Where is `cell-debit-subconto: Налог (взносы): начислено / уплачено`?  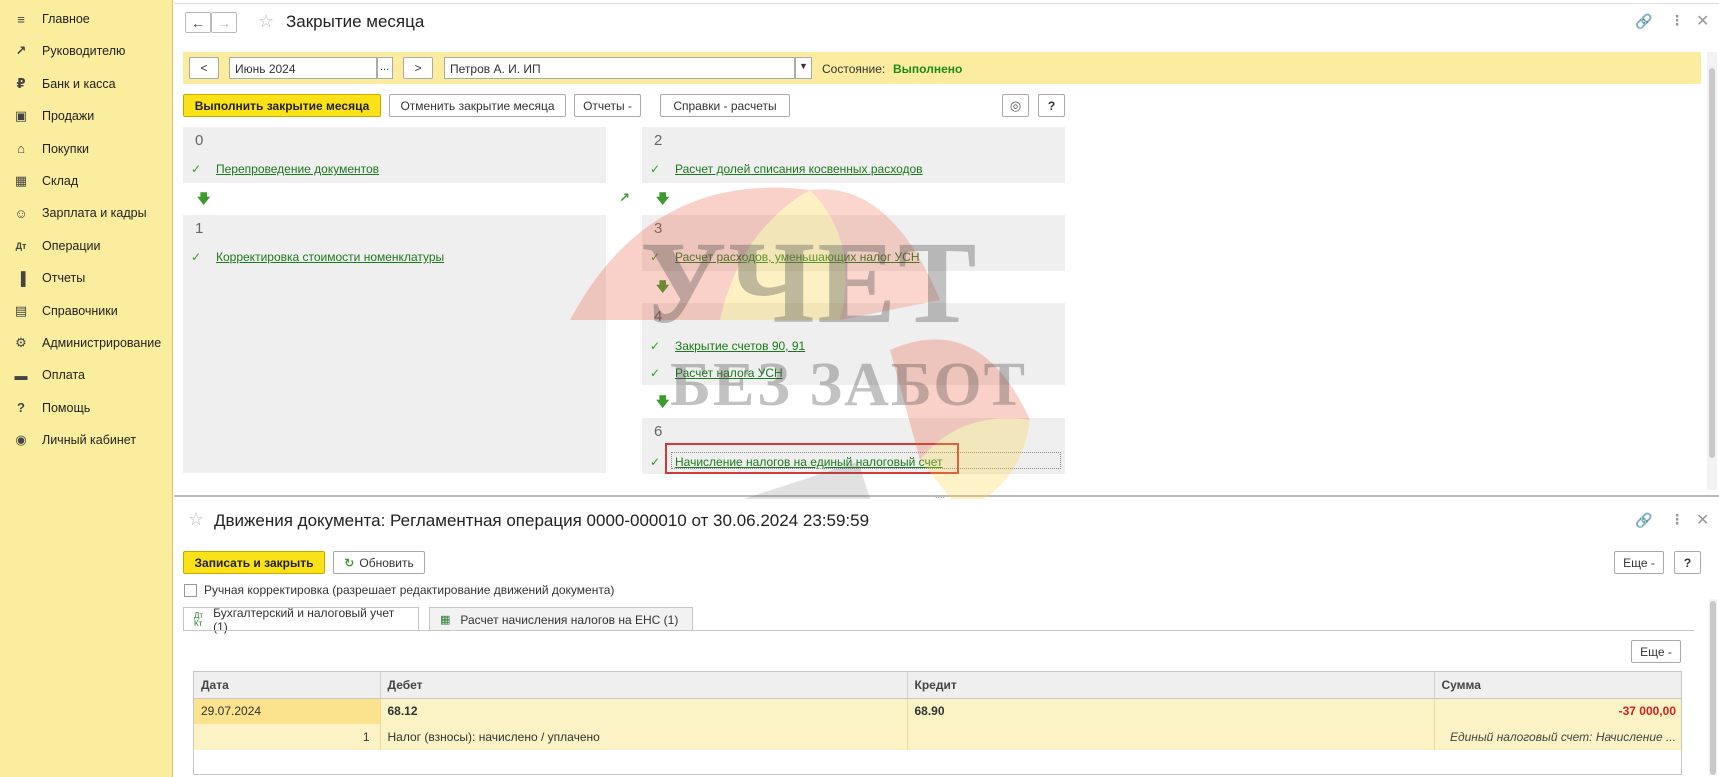
cell-debit-subconto: Налог (взносы): начислено / уплачено is located at coordinates (644, 737).